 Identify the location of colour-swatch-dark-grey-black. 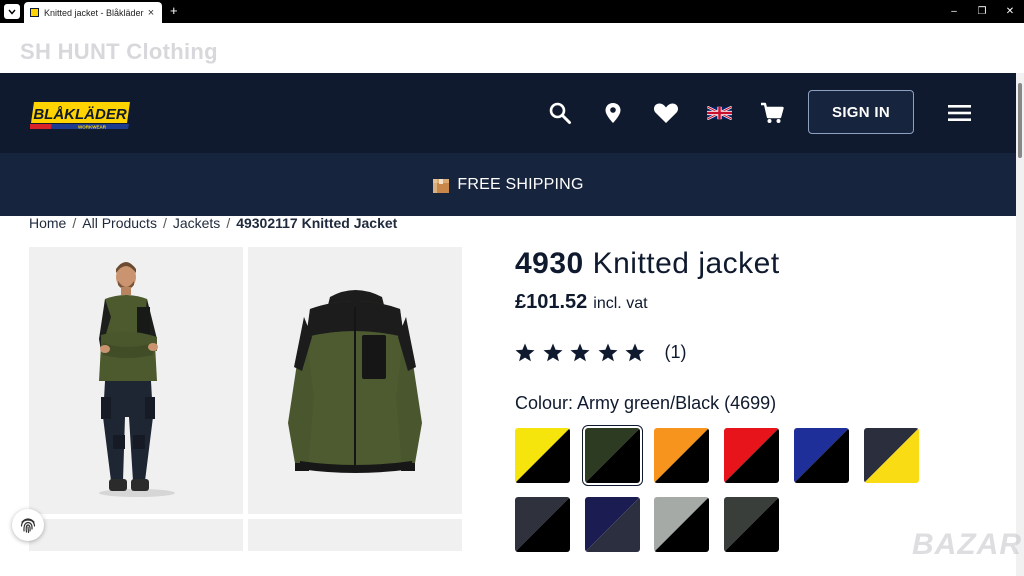
(542, 524).